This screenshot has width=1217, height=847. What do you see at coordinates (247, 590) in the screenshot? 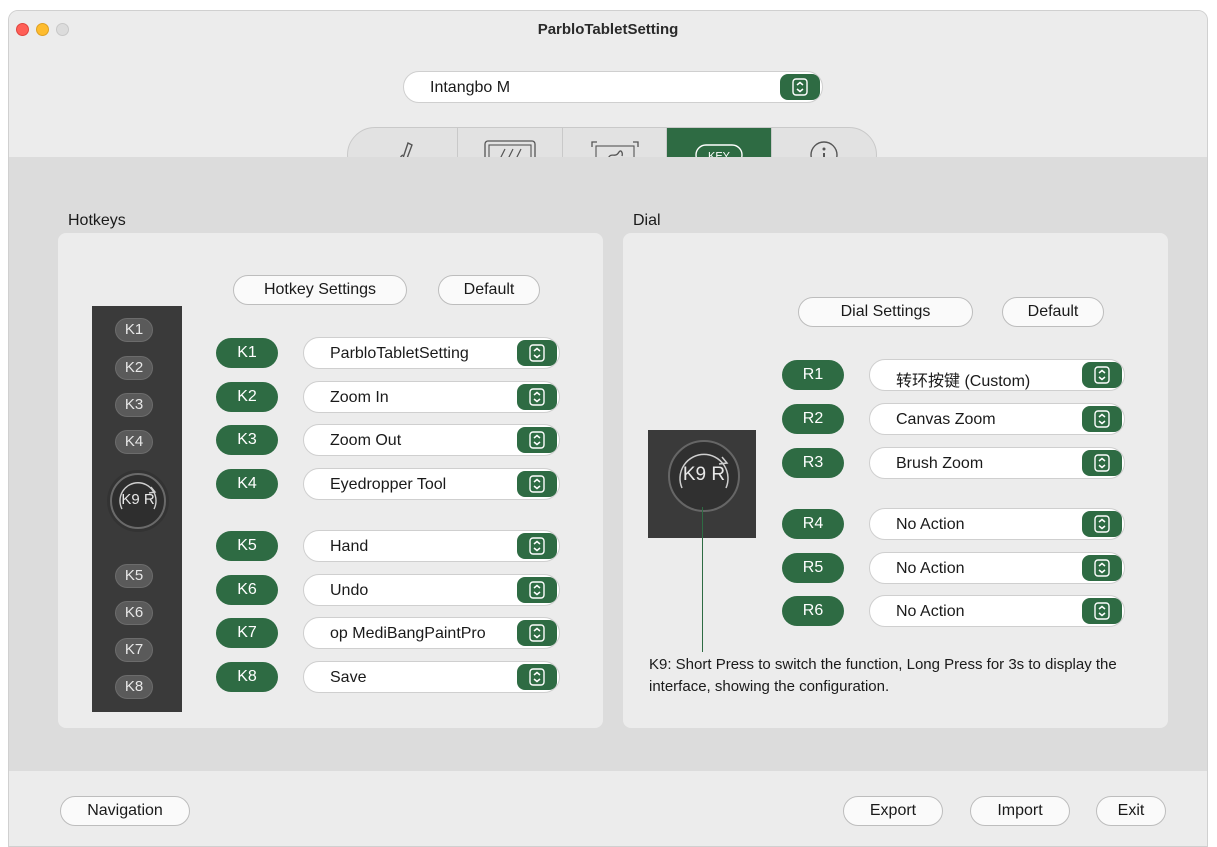
I see `hotkey-badge-k6: K6` at bounding box center [247, 590].